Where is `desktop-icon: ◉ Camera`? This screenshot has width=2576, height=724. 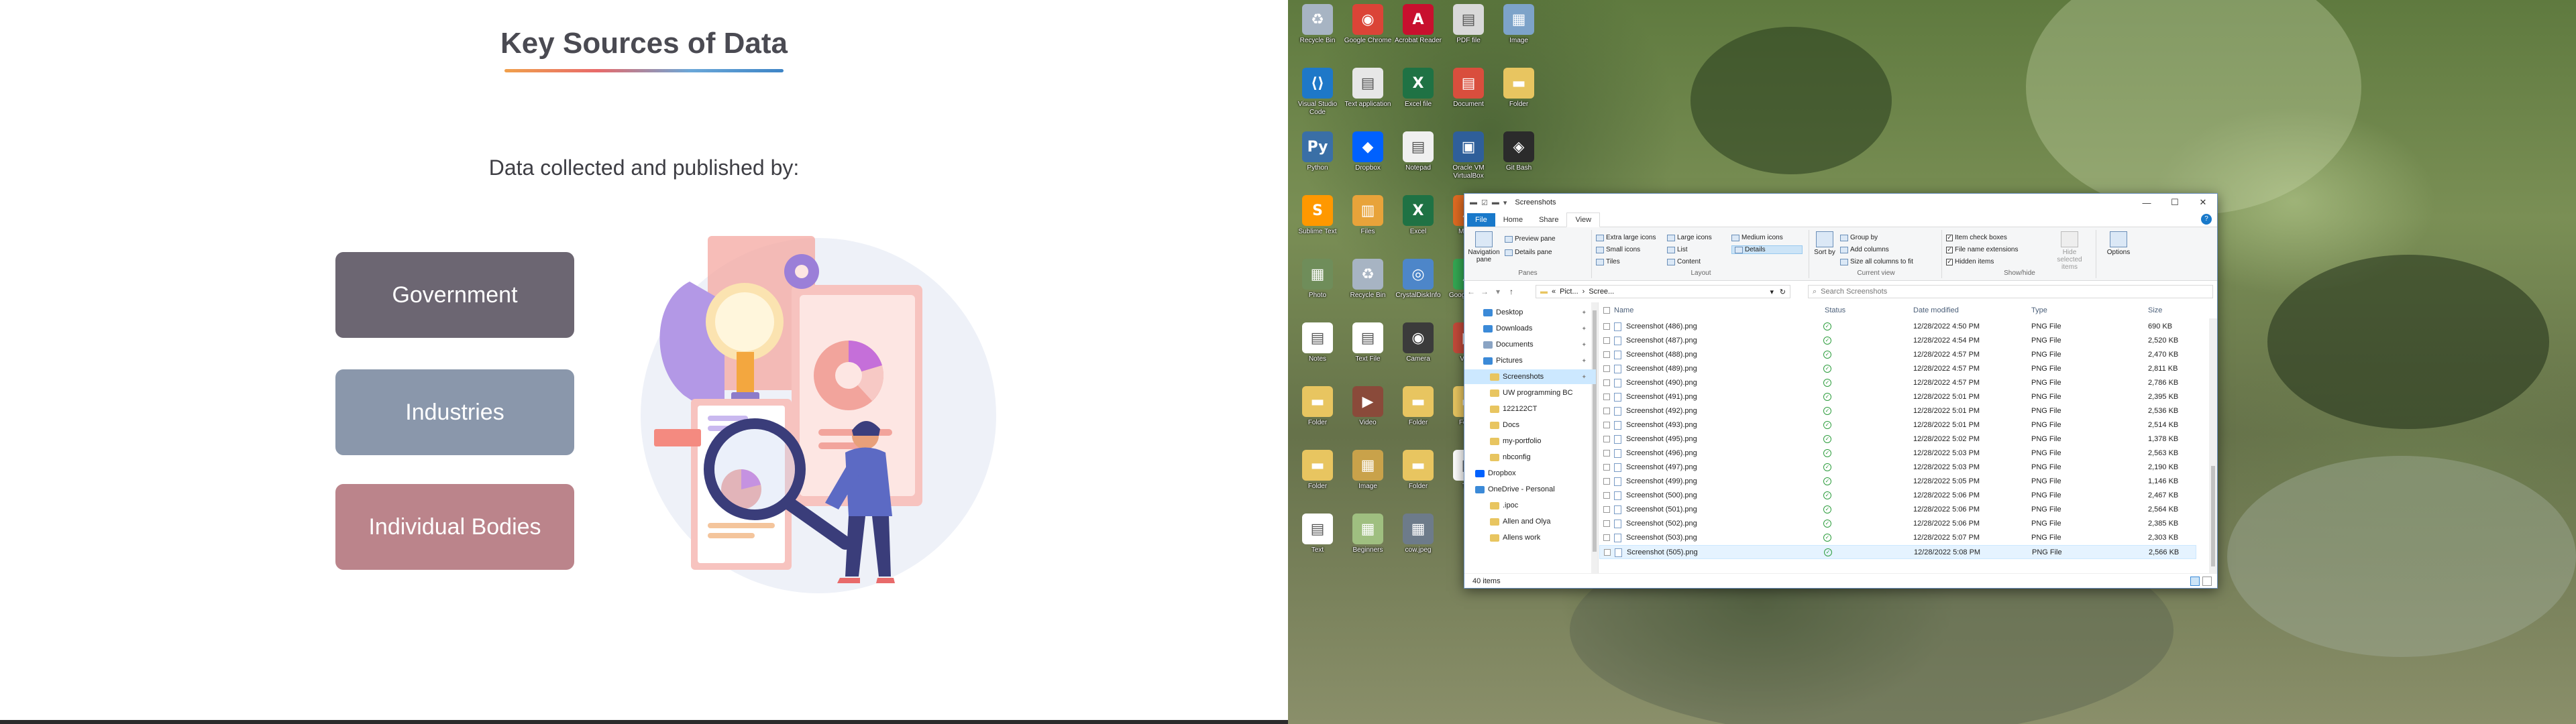
desktop-icon: ◉ Camera is located at coordinates (1418, 350).